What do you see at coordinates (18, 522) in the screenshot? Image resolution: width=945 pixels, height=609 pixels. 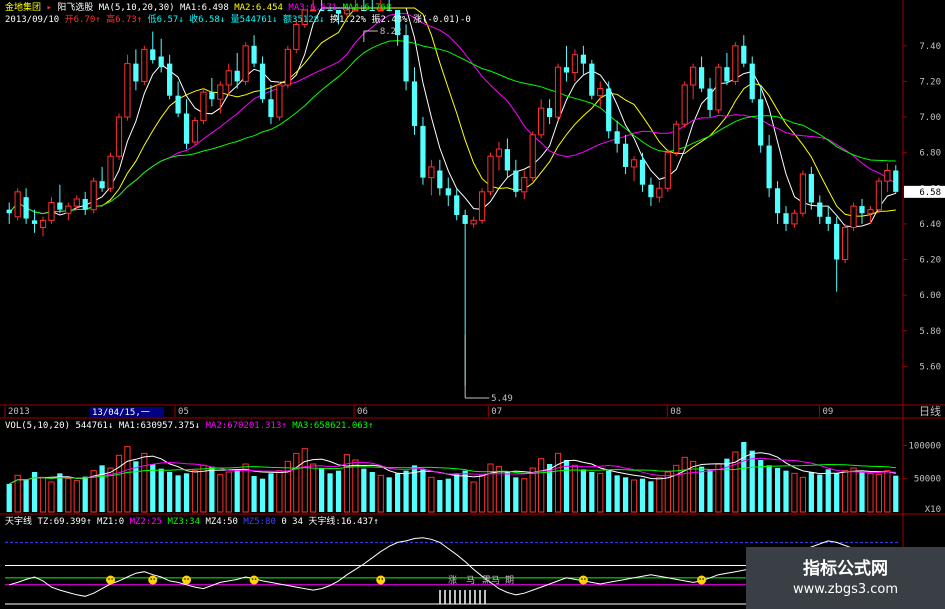 I see `indicator-label: 天宇线` at bounding box center [18, 522].